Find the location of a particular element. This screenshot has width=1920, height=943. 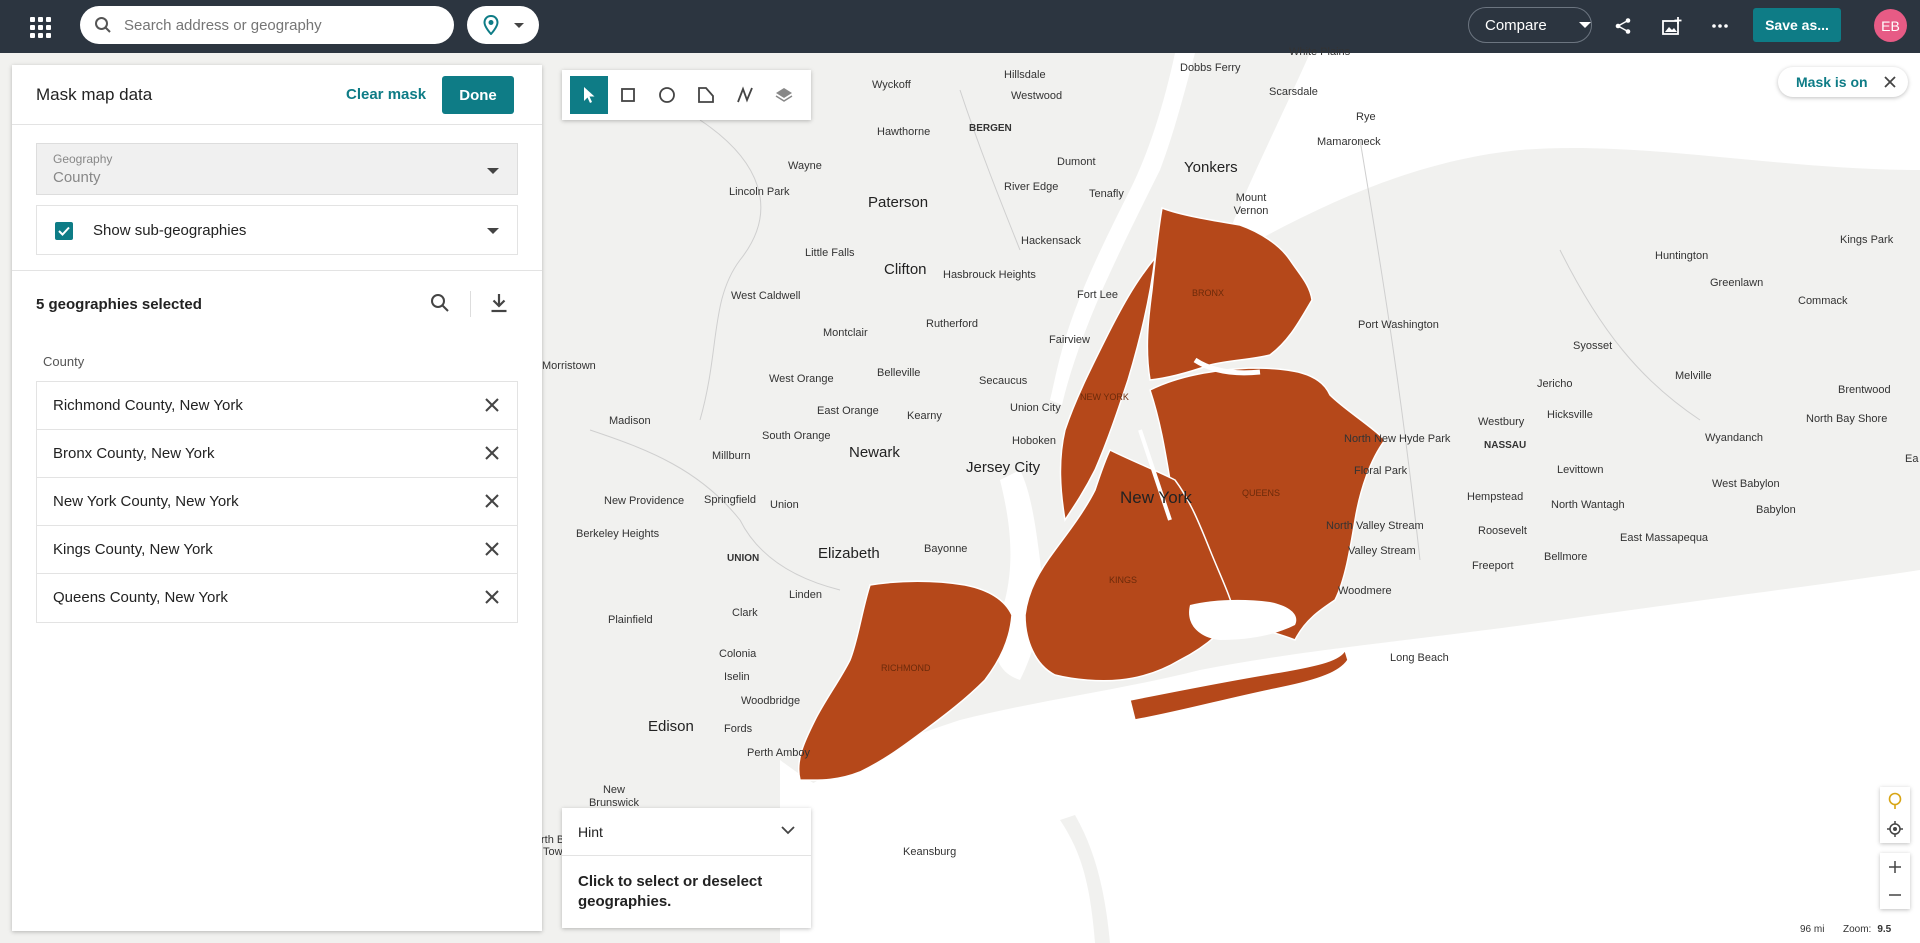

mask-status-label: Mask is on is located at coordinates (1832, 82).